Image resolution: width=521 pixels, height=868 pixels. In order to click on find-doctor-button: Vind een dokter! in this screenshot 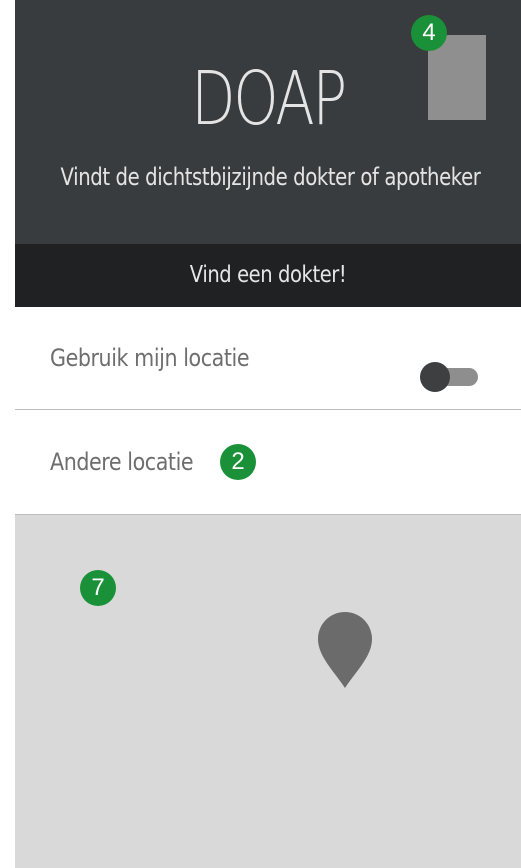, I will do `click(268, 275)`.